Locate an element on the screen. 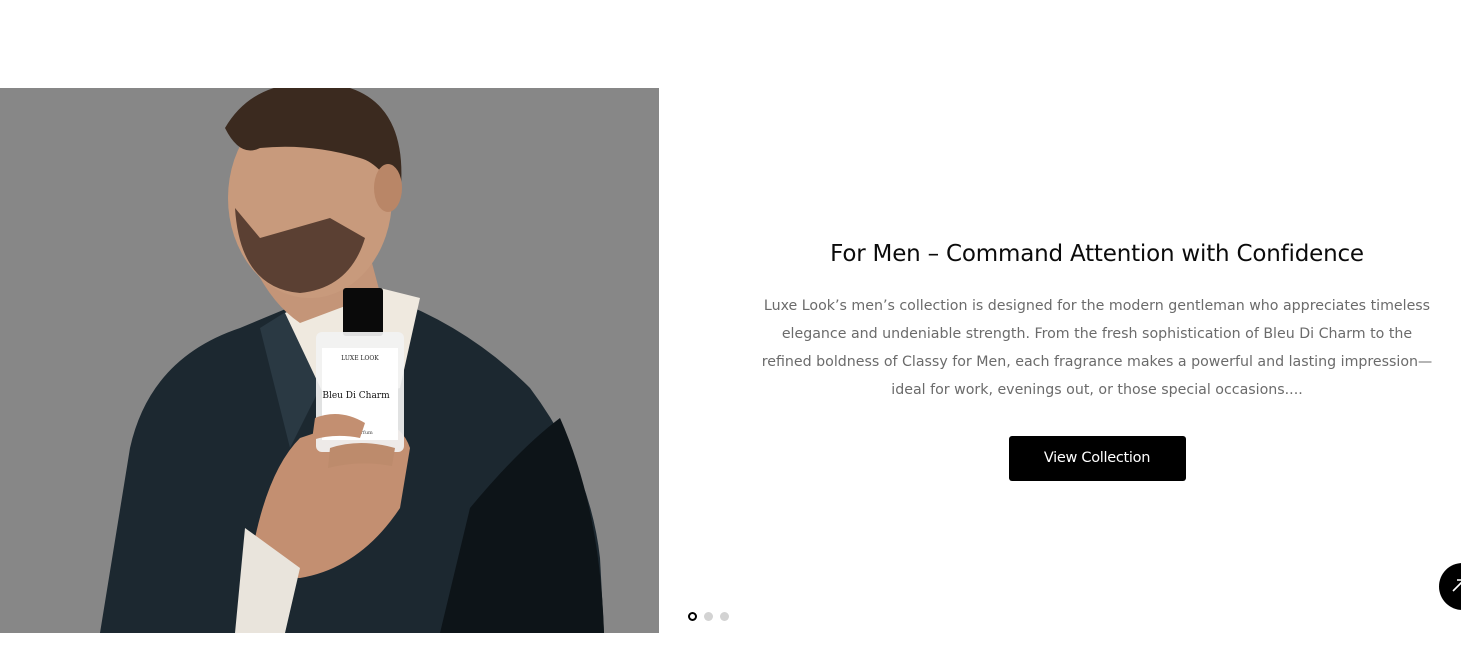 The image size is (1461, 659). scroll-to-top-button is located at coordinates (1450, 586).